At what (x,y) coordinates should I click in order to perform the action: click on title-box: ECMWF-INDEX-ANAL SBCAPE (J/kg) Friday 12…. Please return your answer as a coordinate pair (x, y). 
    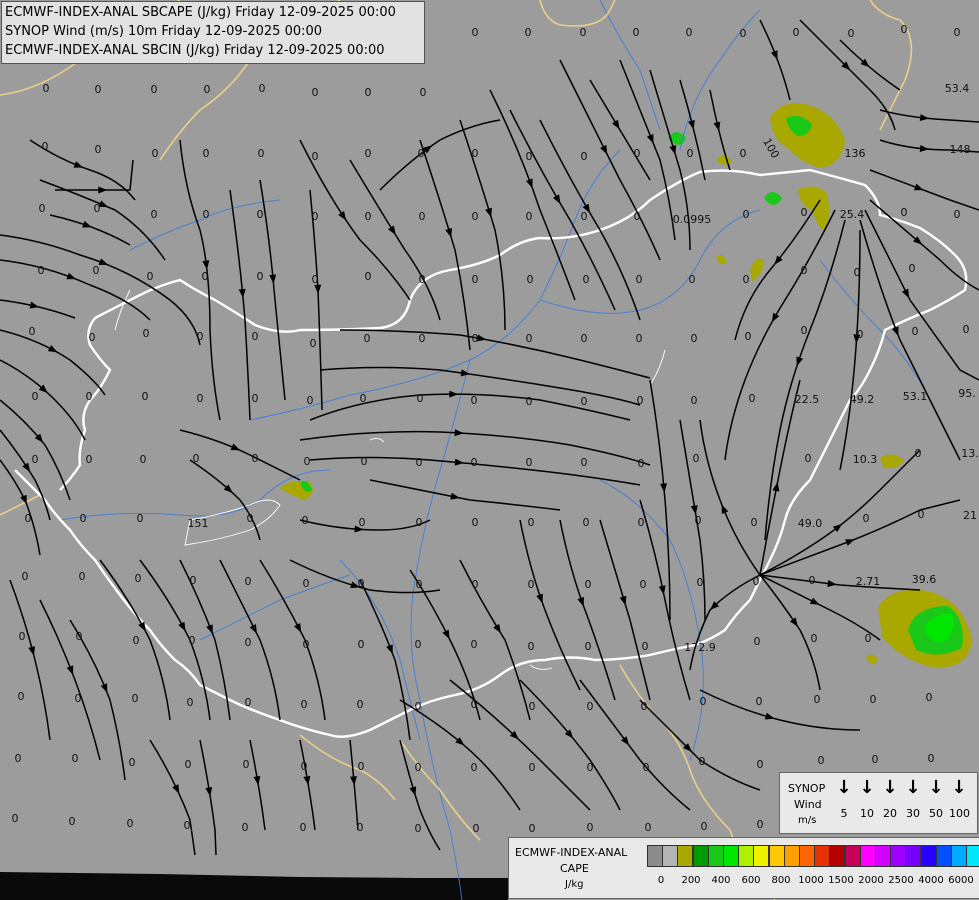
    Looking at the image, I should click on (213, 32).